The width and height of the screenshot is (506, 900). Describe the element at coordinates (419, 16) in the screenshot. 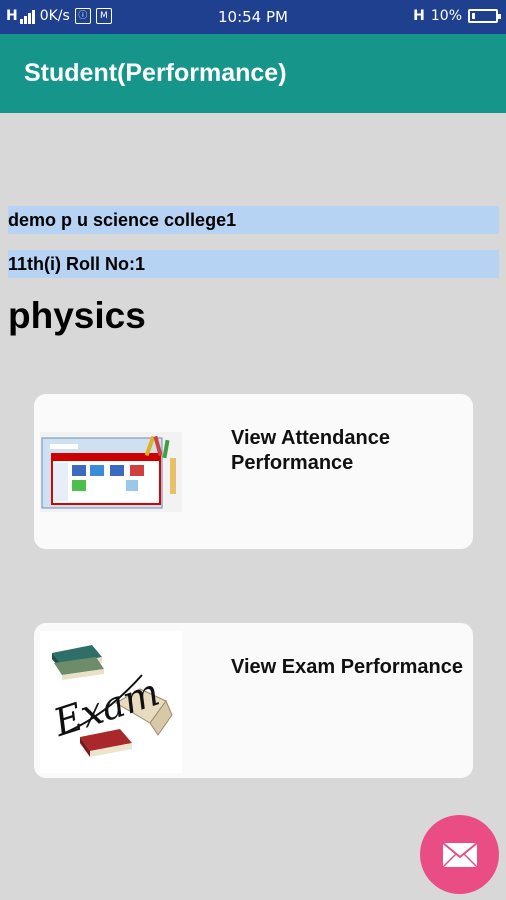

I see `network-type: H` at that location.